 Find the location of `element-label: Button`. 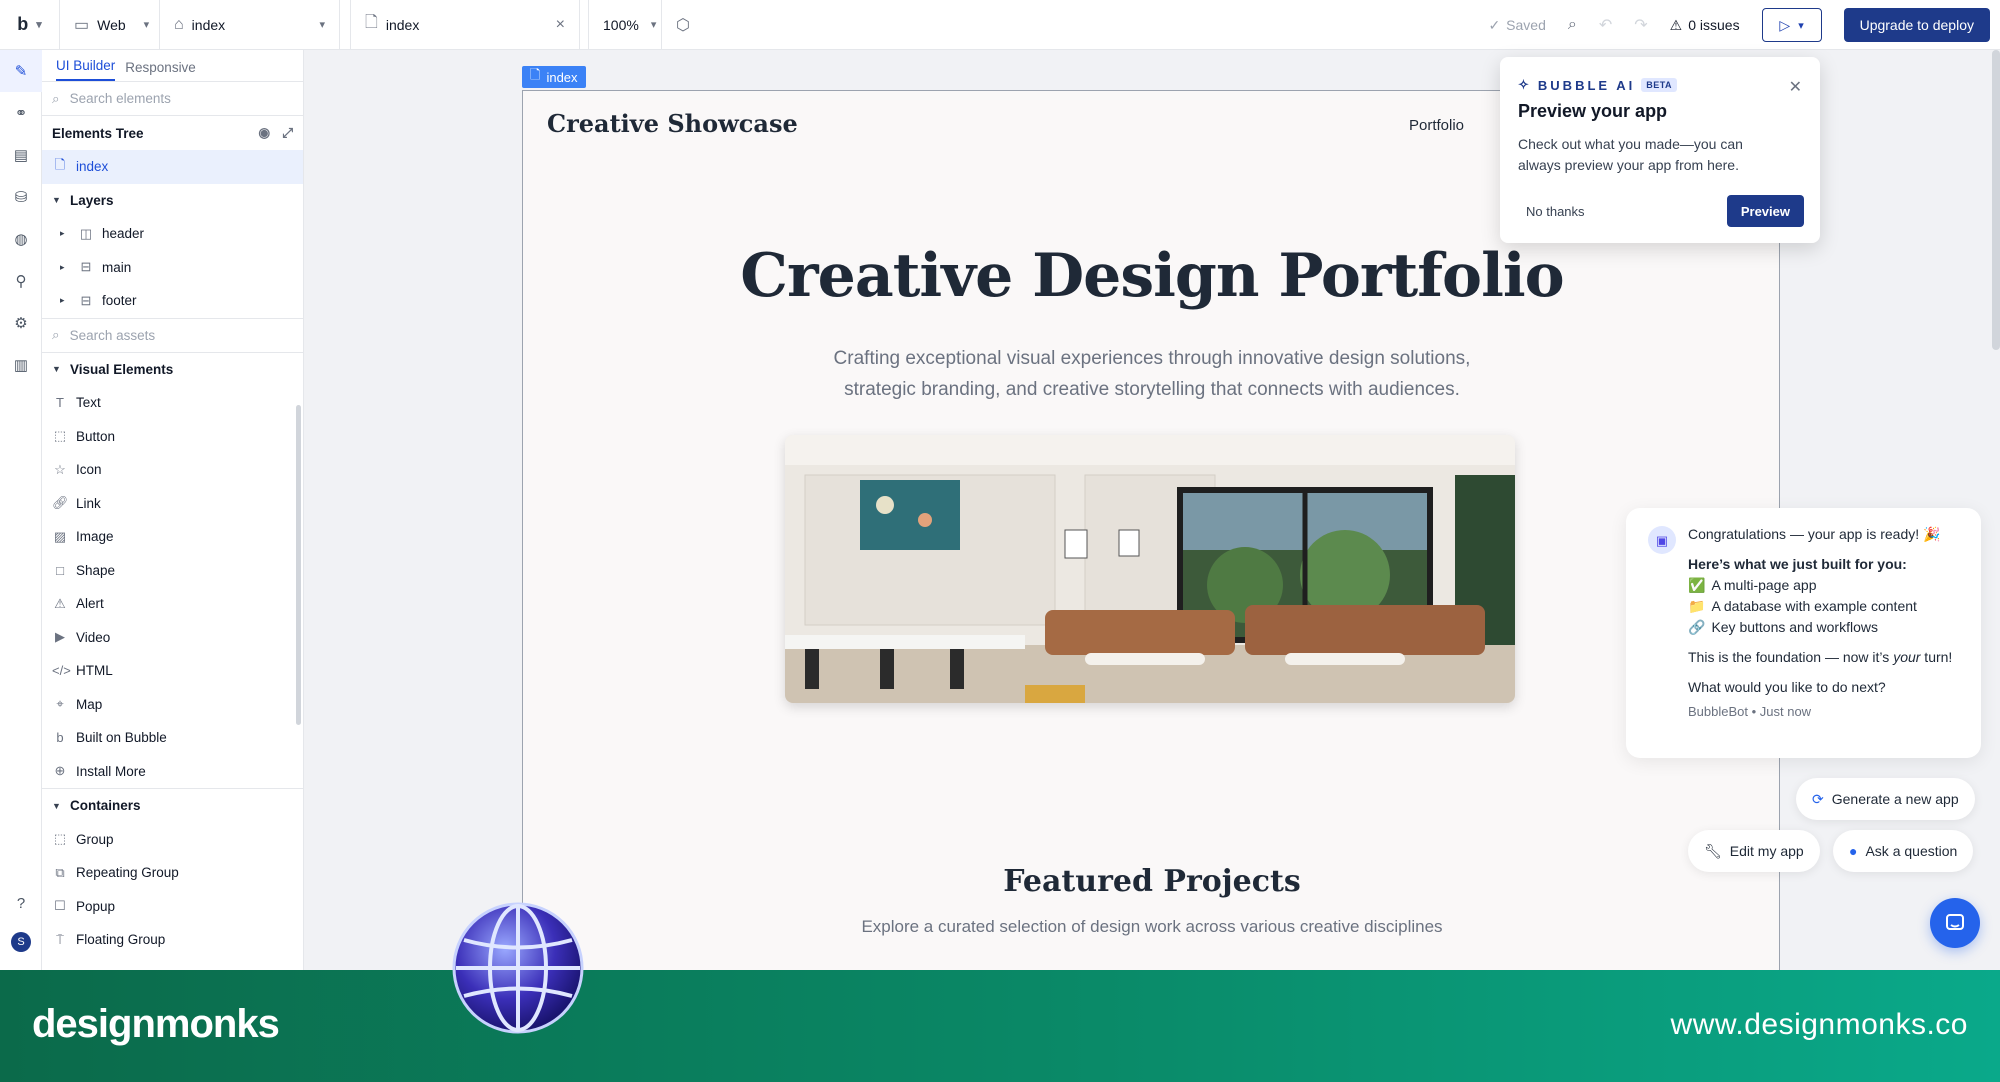

element-label: Button is located at coordinates (96, 436).